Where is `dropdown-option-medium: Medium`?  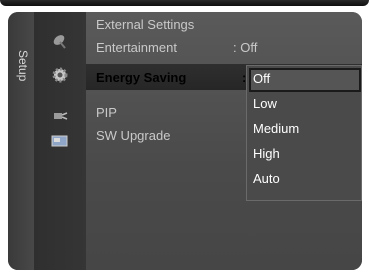
dropdown-option-medium: Medium is located at coordinates (276, 128).